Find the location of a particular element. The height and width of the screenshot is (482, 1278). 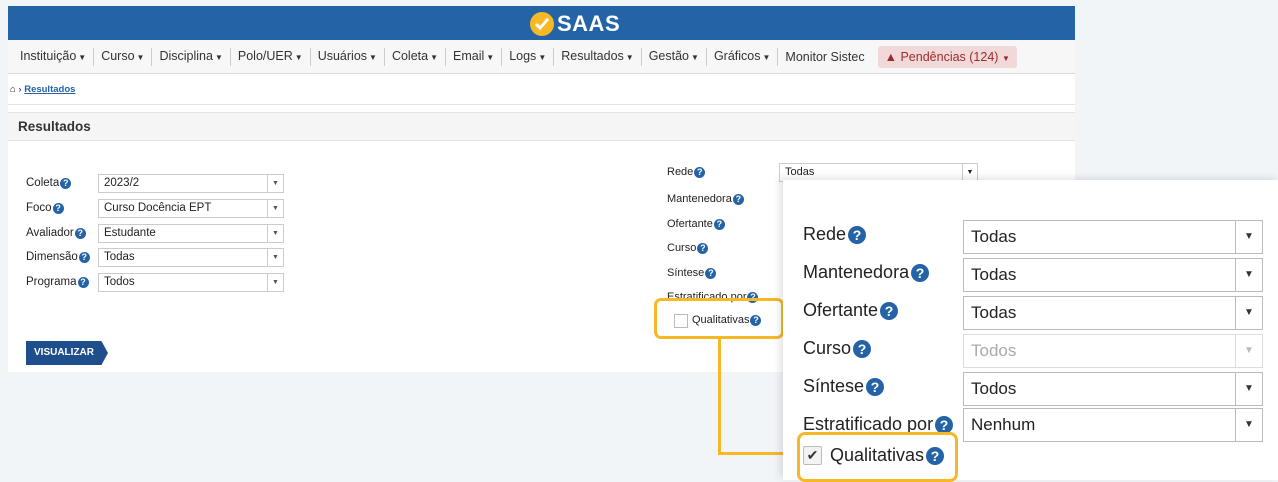

dimensao-select: Todas ▼ is located at coordinates (191, 257).